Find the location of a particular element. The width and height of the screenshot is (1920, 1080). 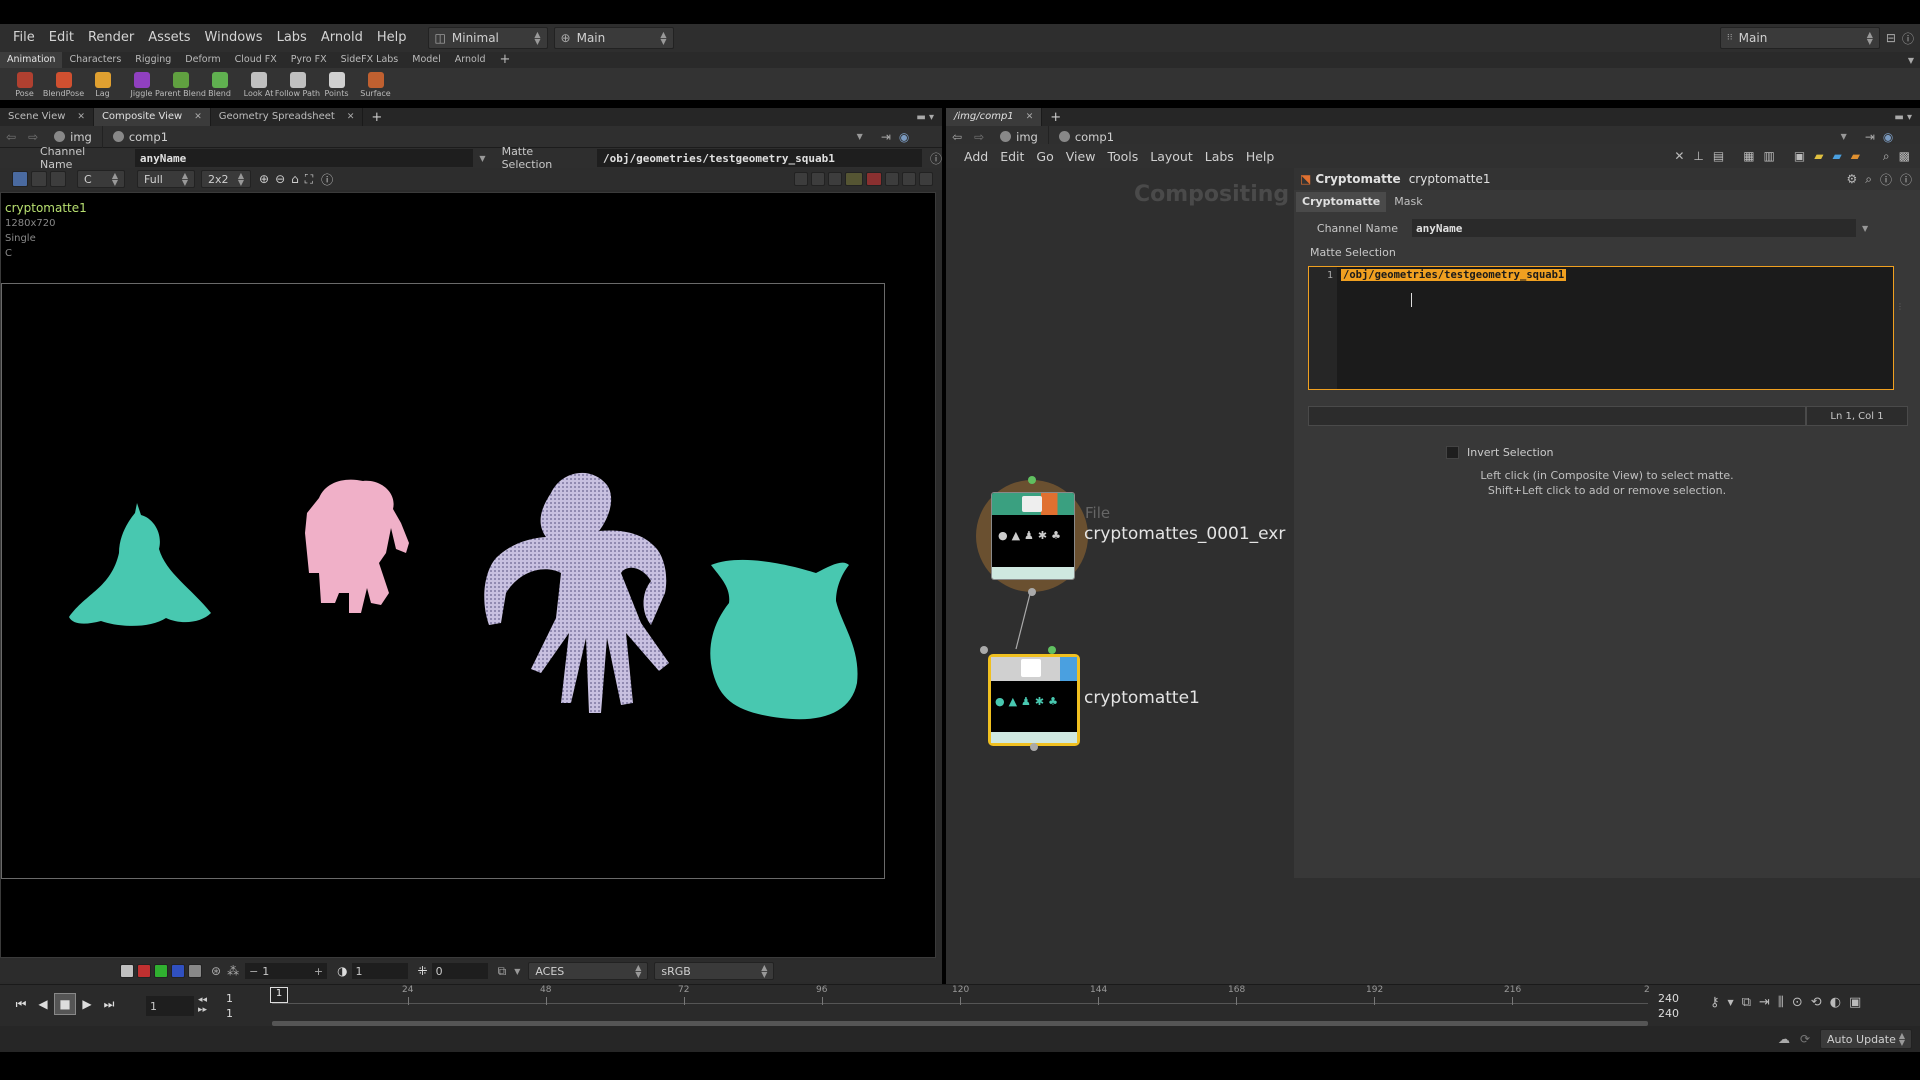

plane-selector: C ▲ ▼ is located at coordinates (101, 179).